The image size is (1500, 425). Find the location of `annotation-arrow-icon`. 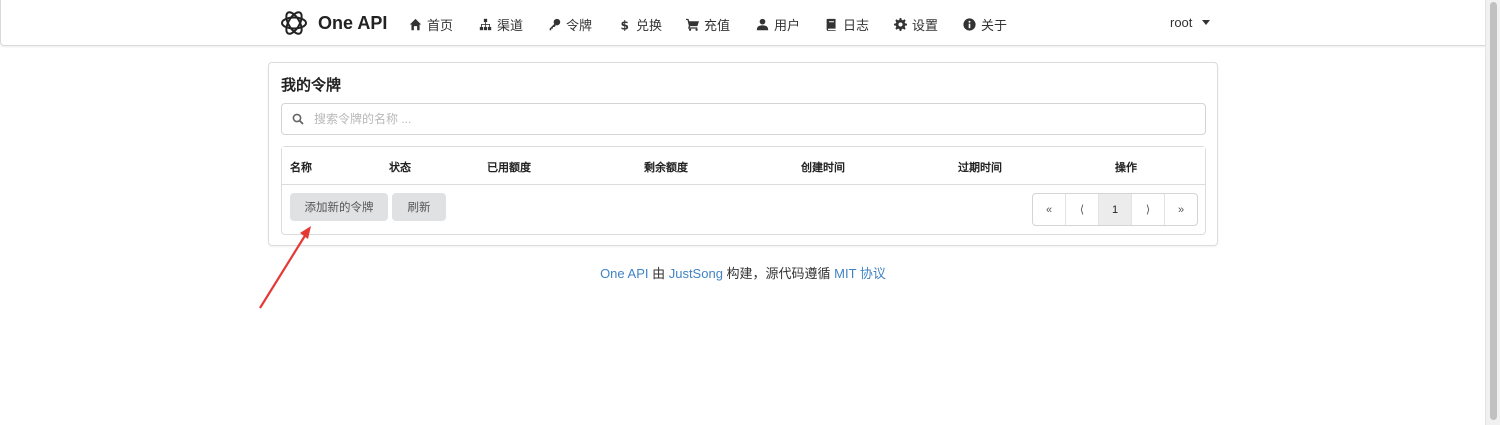

annotation-arrow-icon is located at coordinates (285, 267).